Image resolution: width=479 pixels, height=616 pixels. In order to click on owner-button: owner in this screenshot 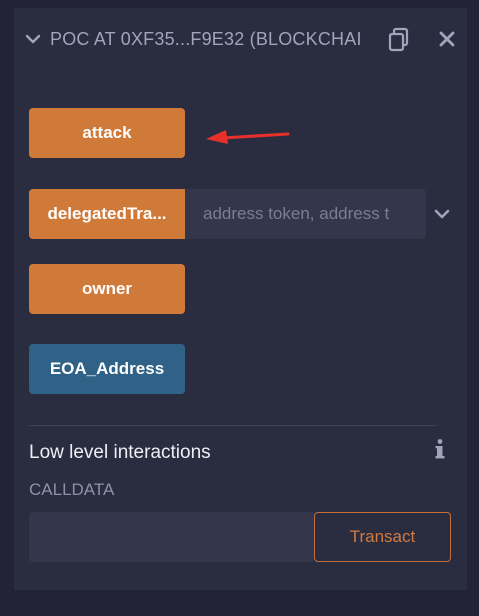, I will do `click(107, 289)`.